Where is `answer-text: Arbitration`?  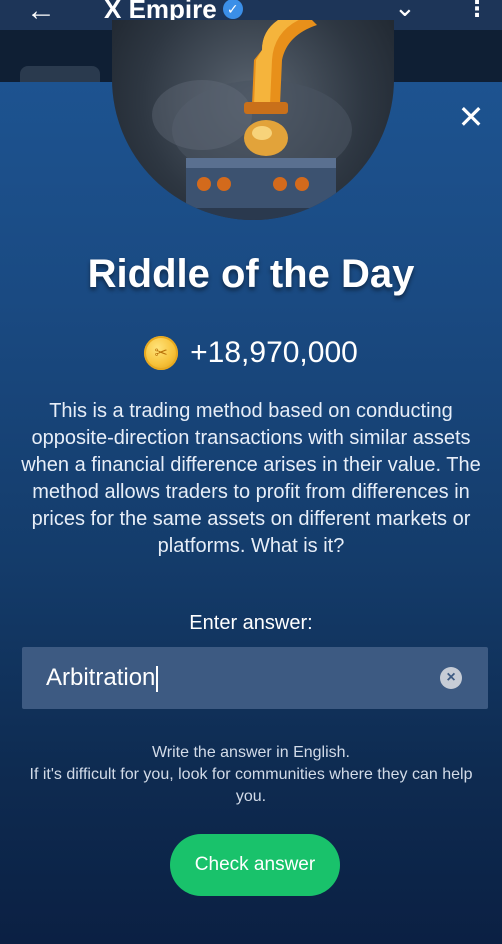 answer-text: Arbitration is located at coordinates (101, 677).